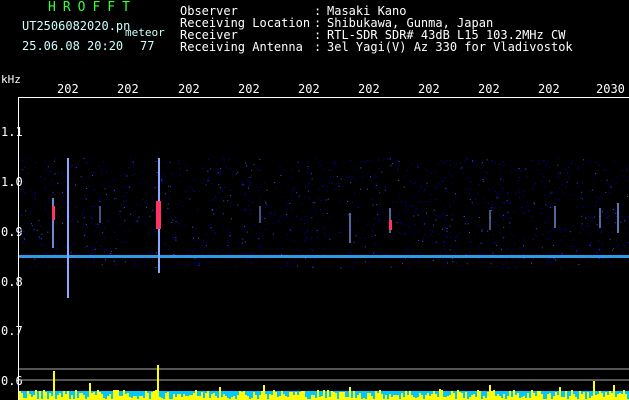 Image resolution: width=629 pixels, height=400 pixels. What do you see at coordinates (555, 217) in the screenshot?
I see `meteor-trace` at bounding box center [555, 217].